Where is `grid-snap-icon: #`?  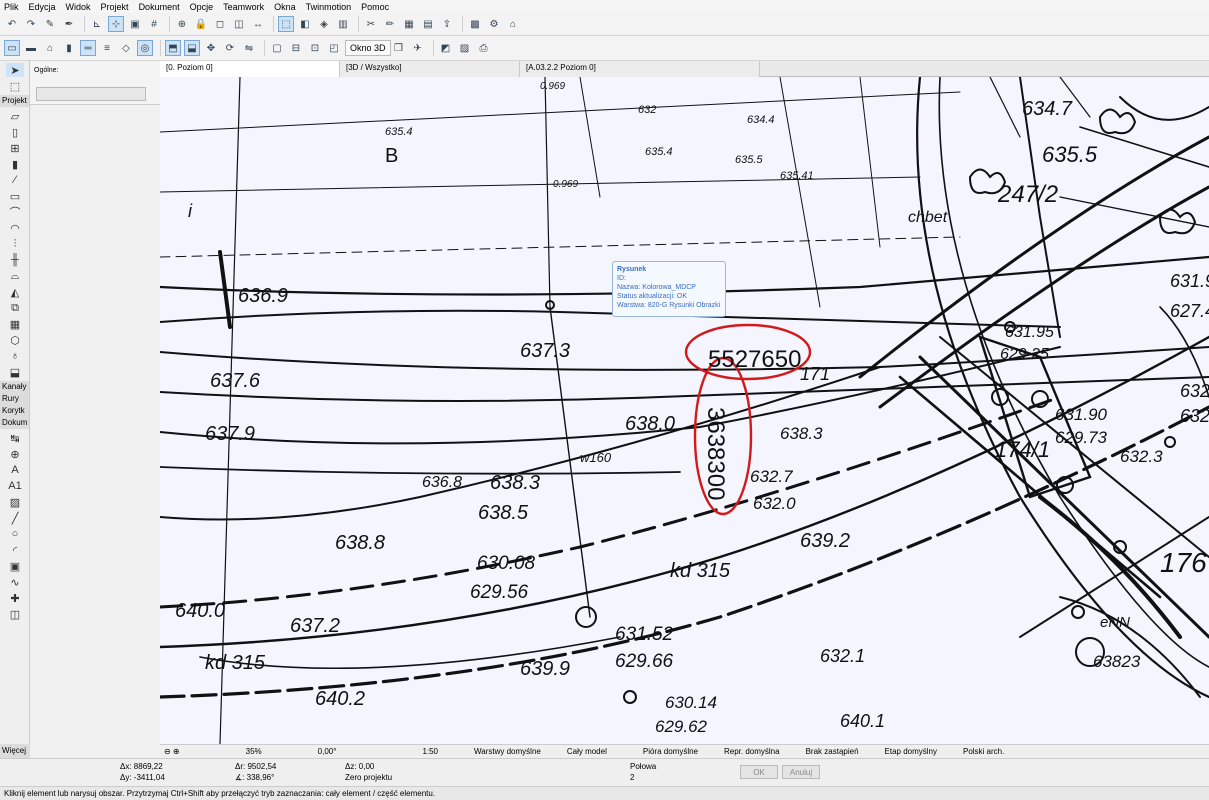
grid-snap-icon: # is located at coordinates (154, 24).